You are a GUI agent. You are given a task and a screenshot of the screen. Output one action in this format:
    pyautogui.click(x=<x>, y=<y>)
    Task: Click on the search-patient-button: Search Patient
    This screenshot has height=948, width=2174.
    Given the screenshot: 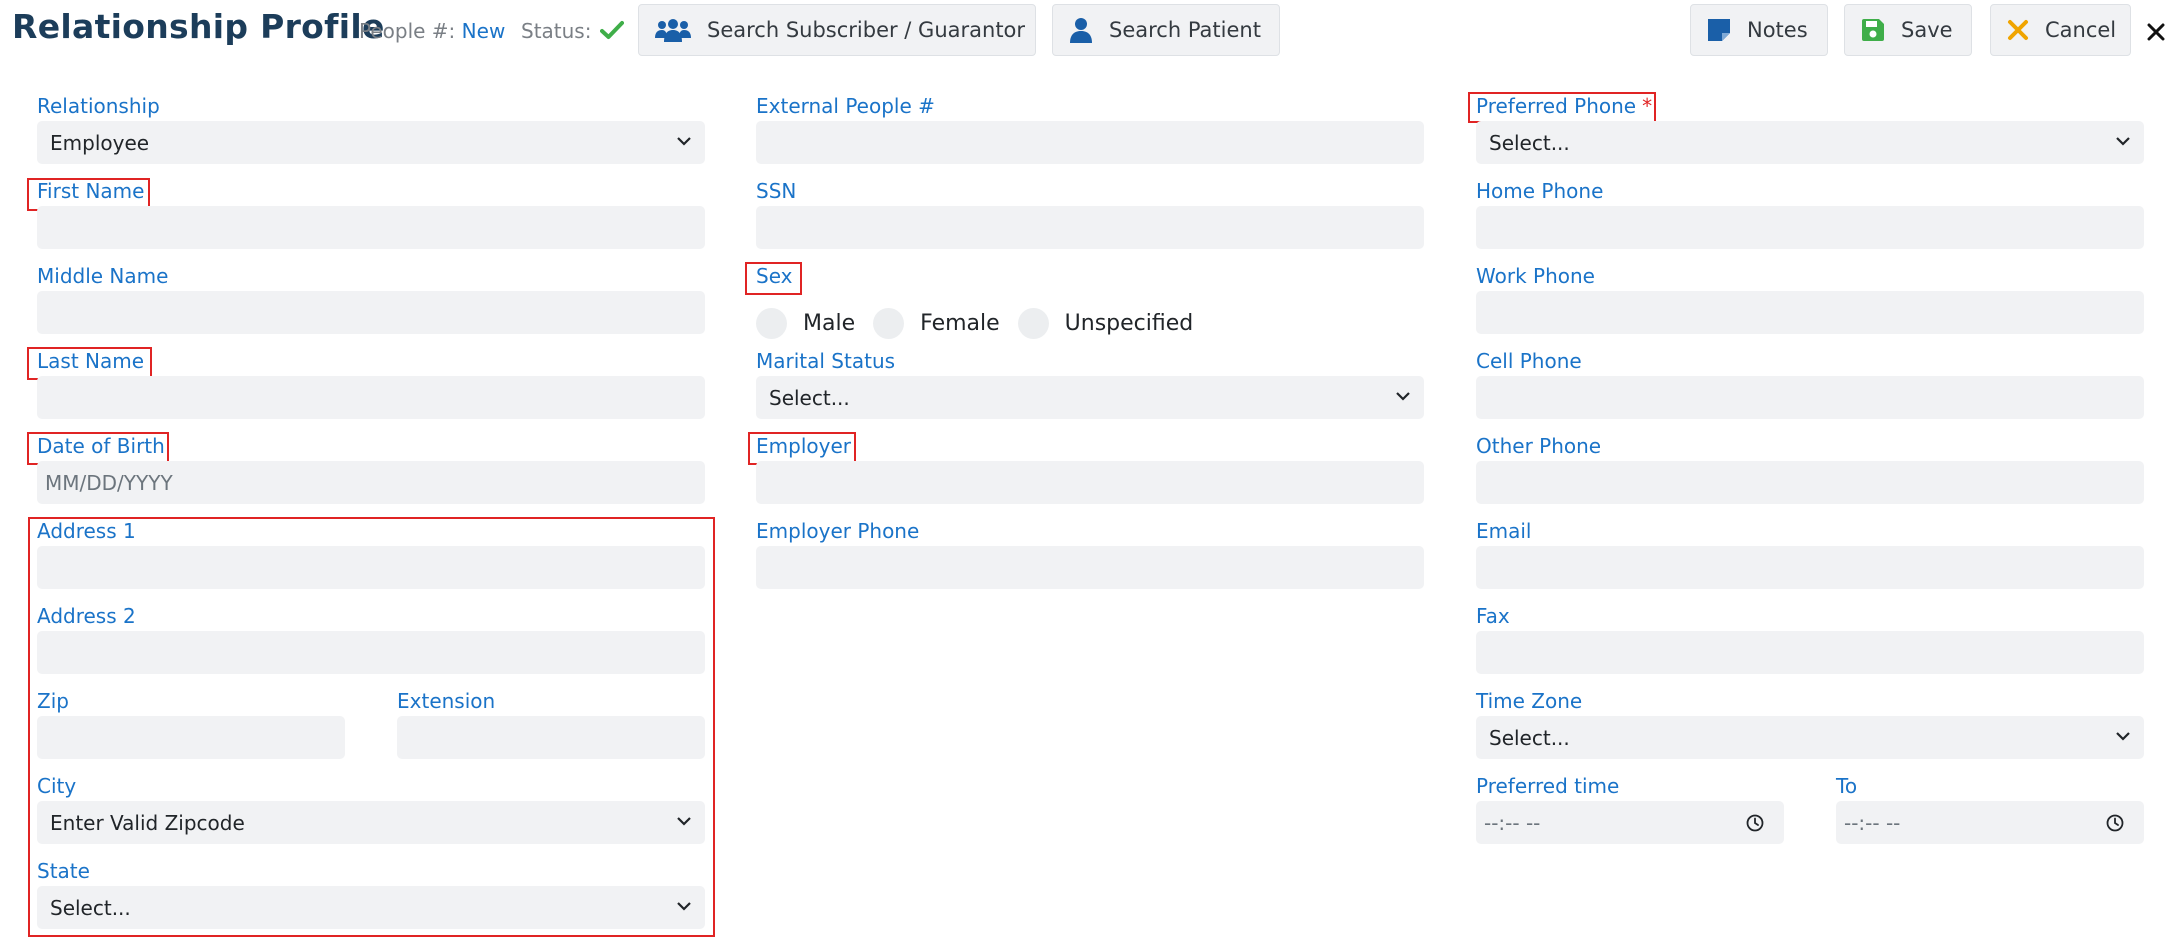 What is the action you would take?
    pyautogui.click(x=1166, y=30)
    